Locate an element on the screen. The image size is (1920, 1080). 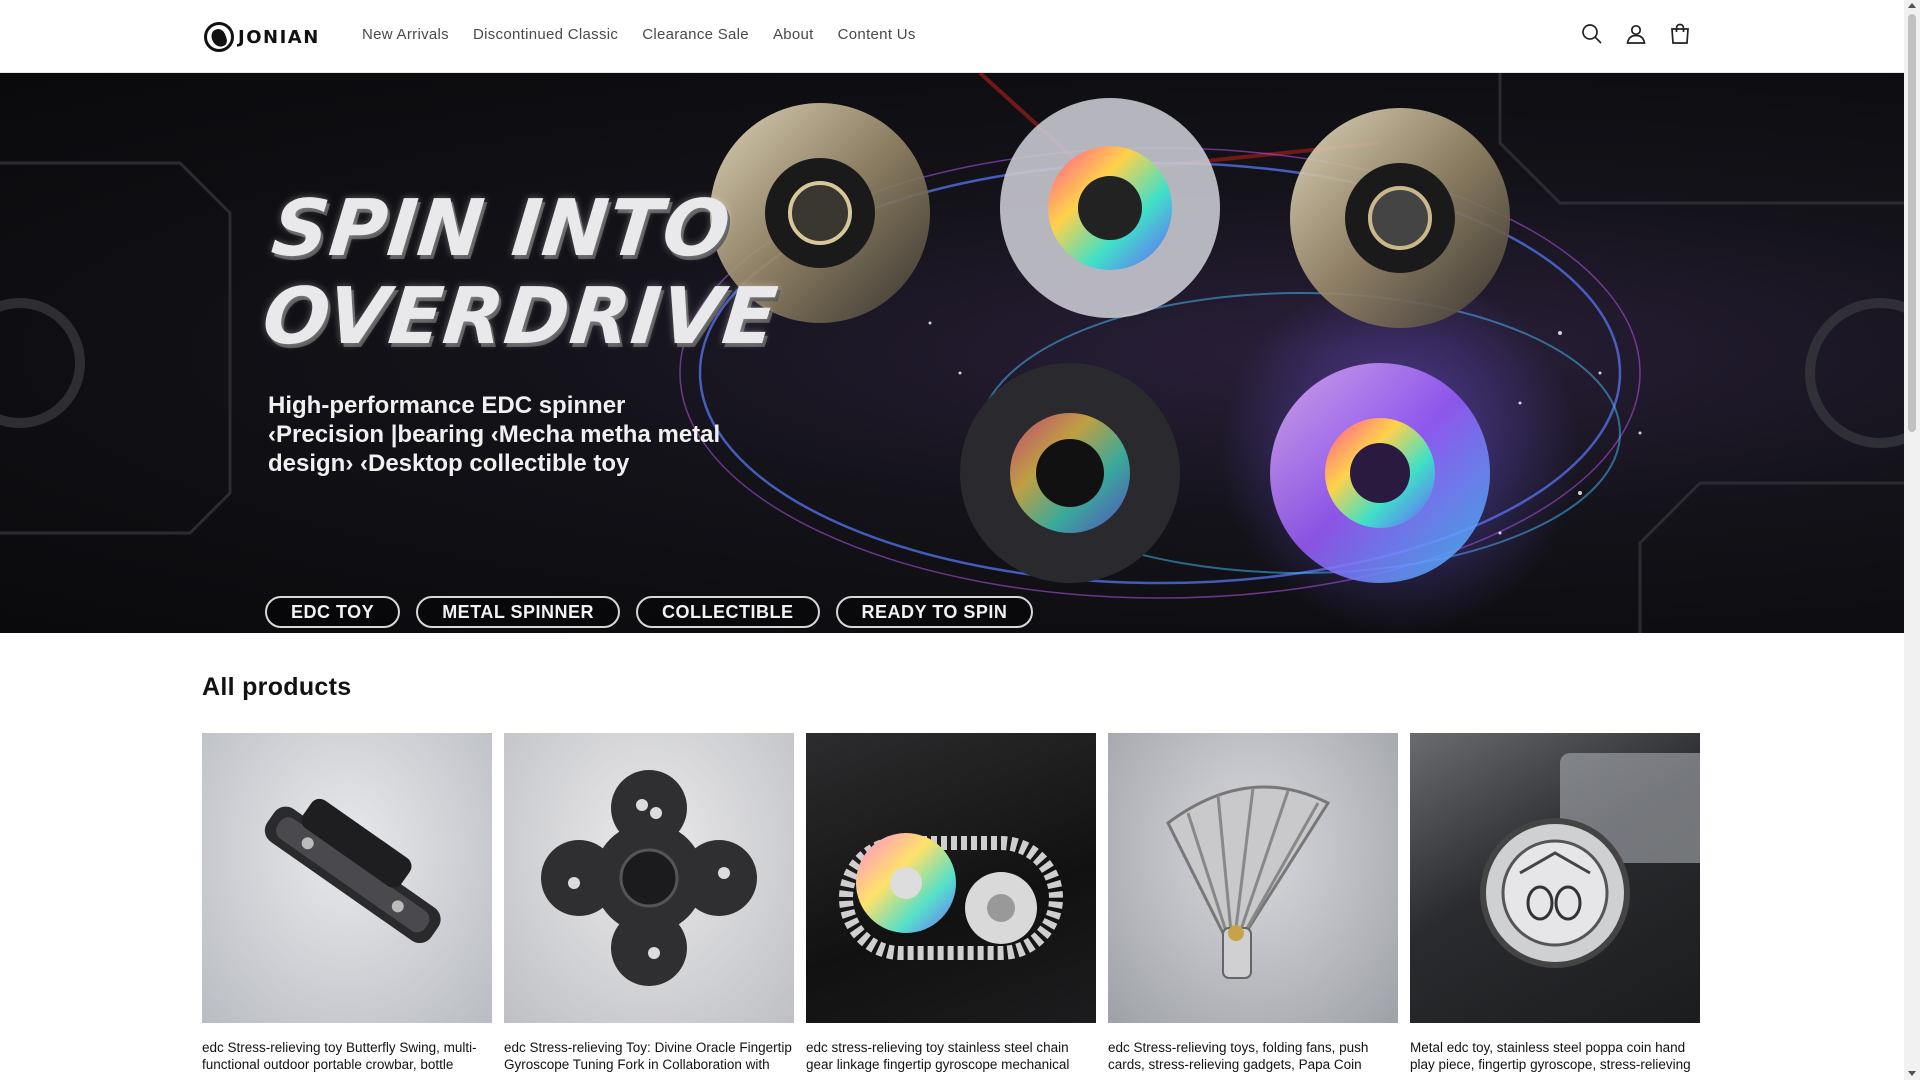
spinner-rainbow is located at coordinates (1110, 208).